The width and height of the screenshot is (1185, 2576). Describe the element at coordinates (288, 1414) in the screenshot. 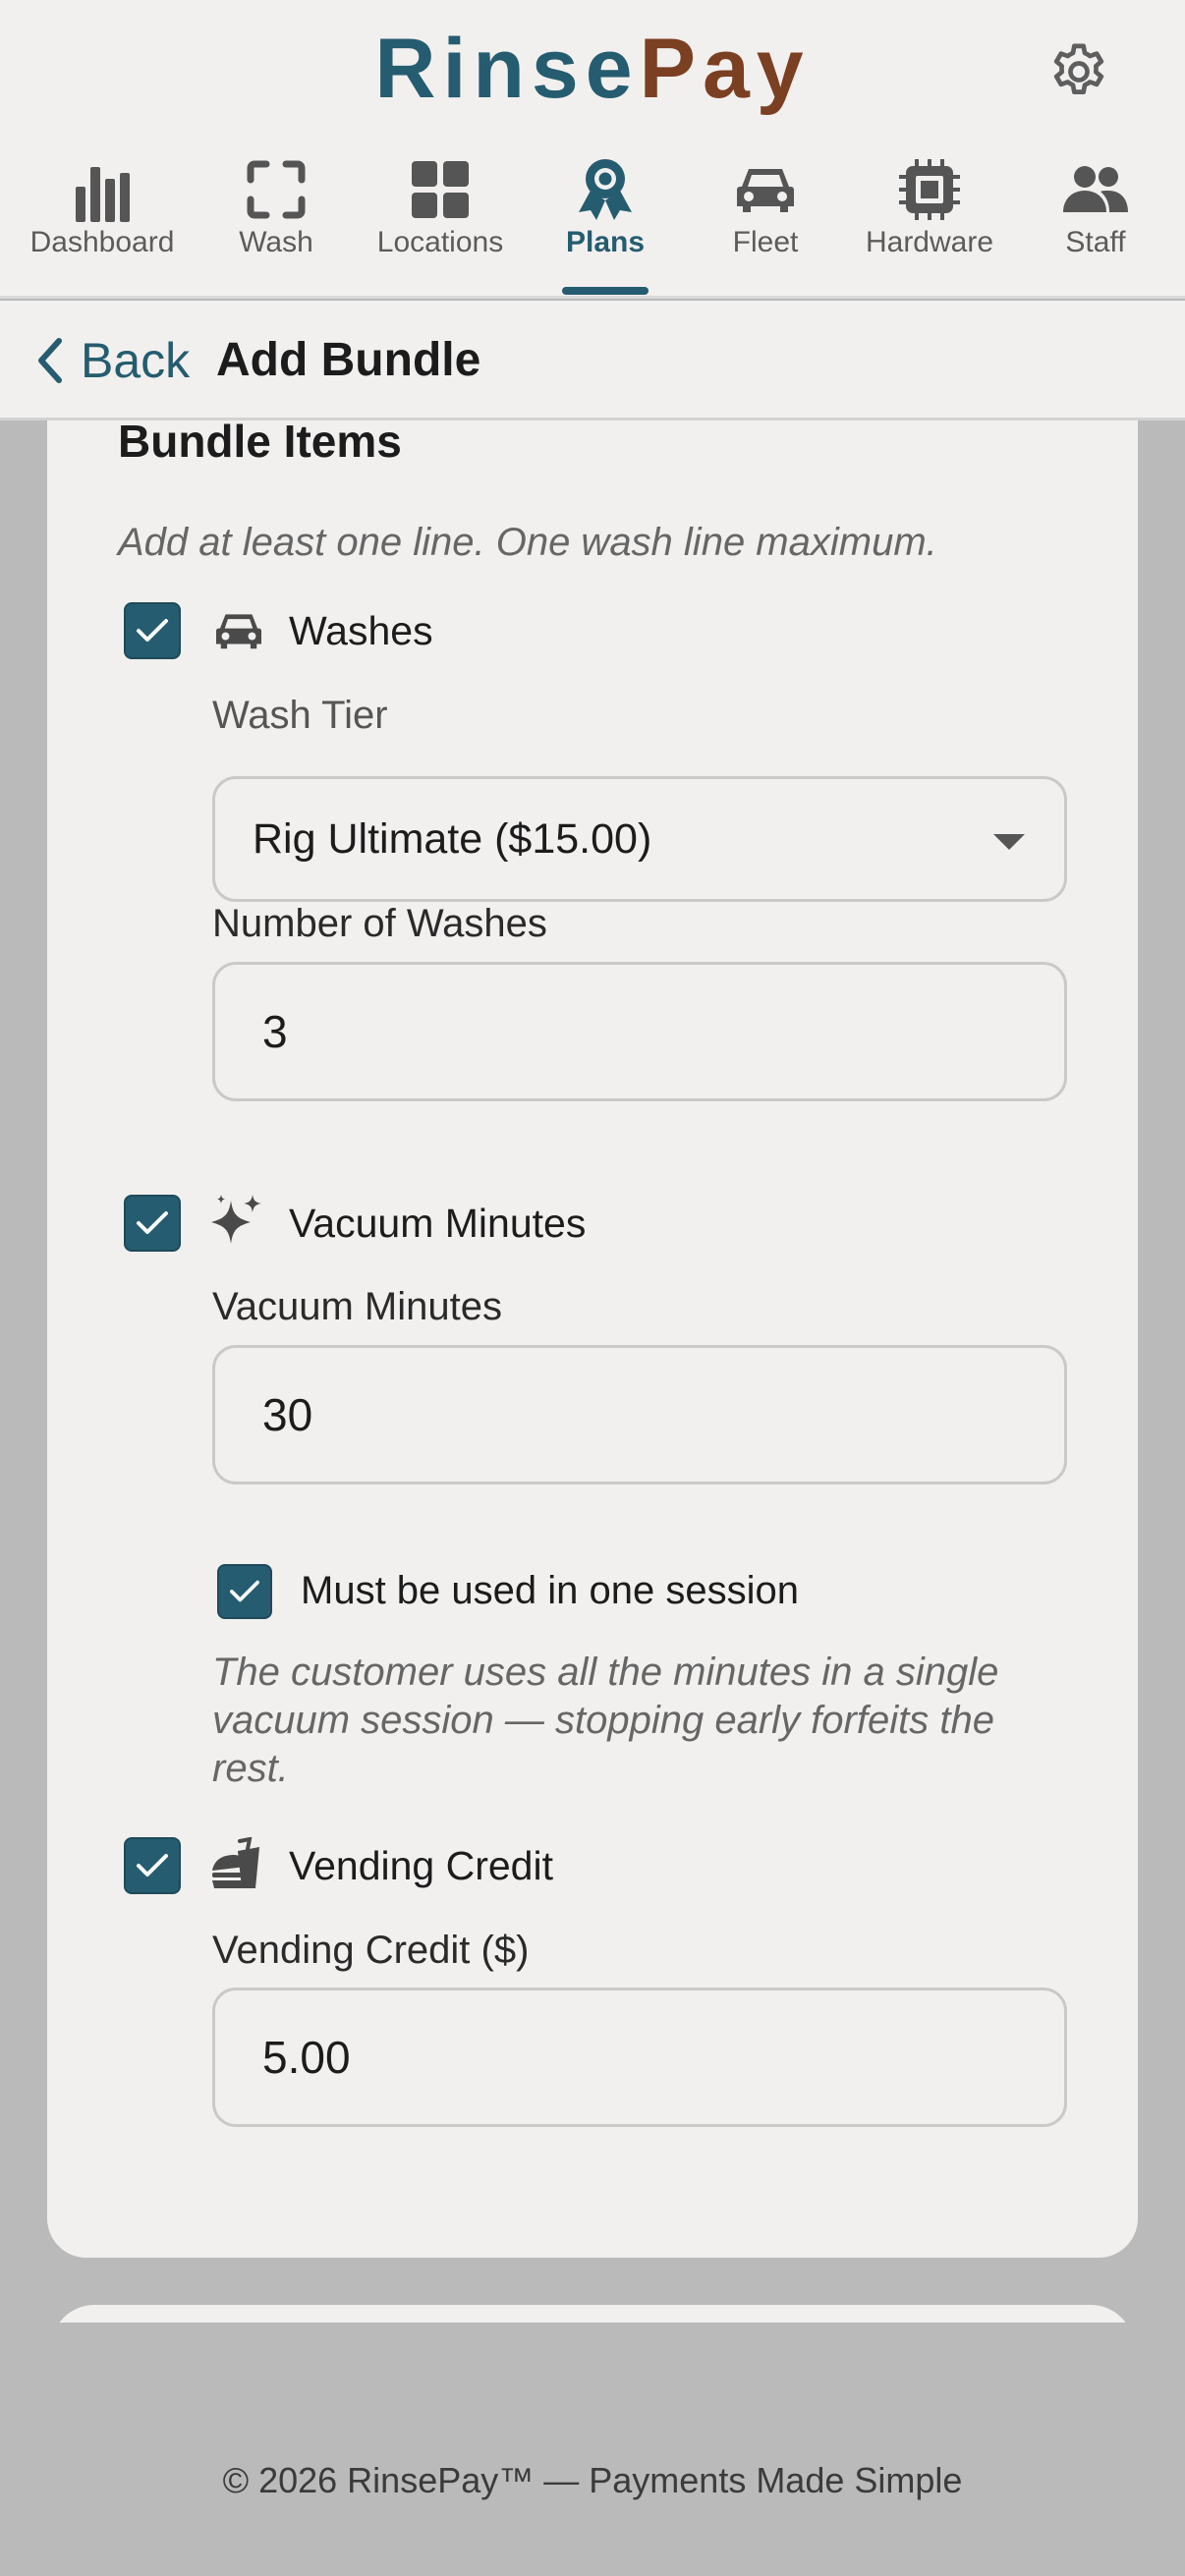

I see `vacuum-minutes-value: 30` at that location.